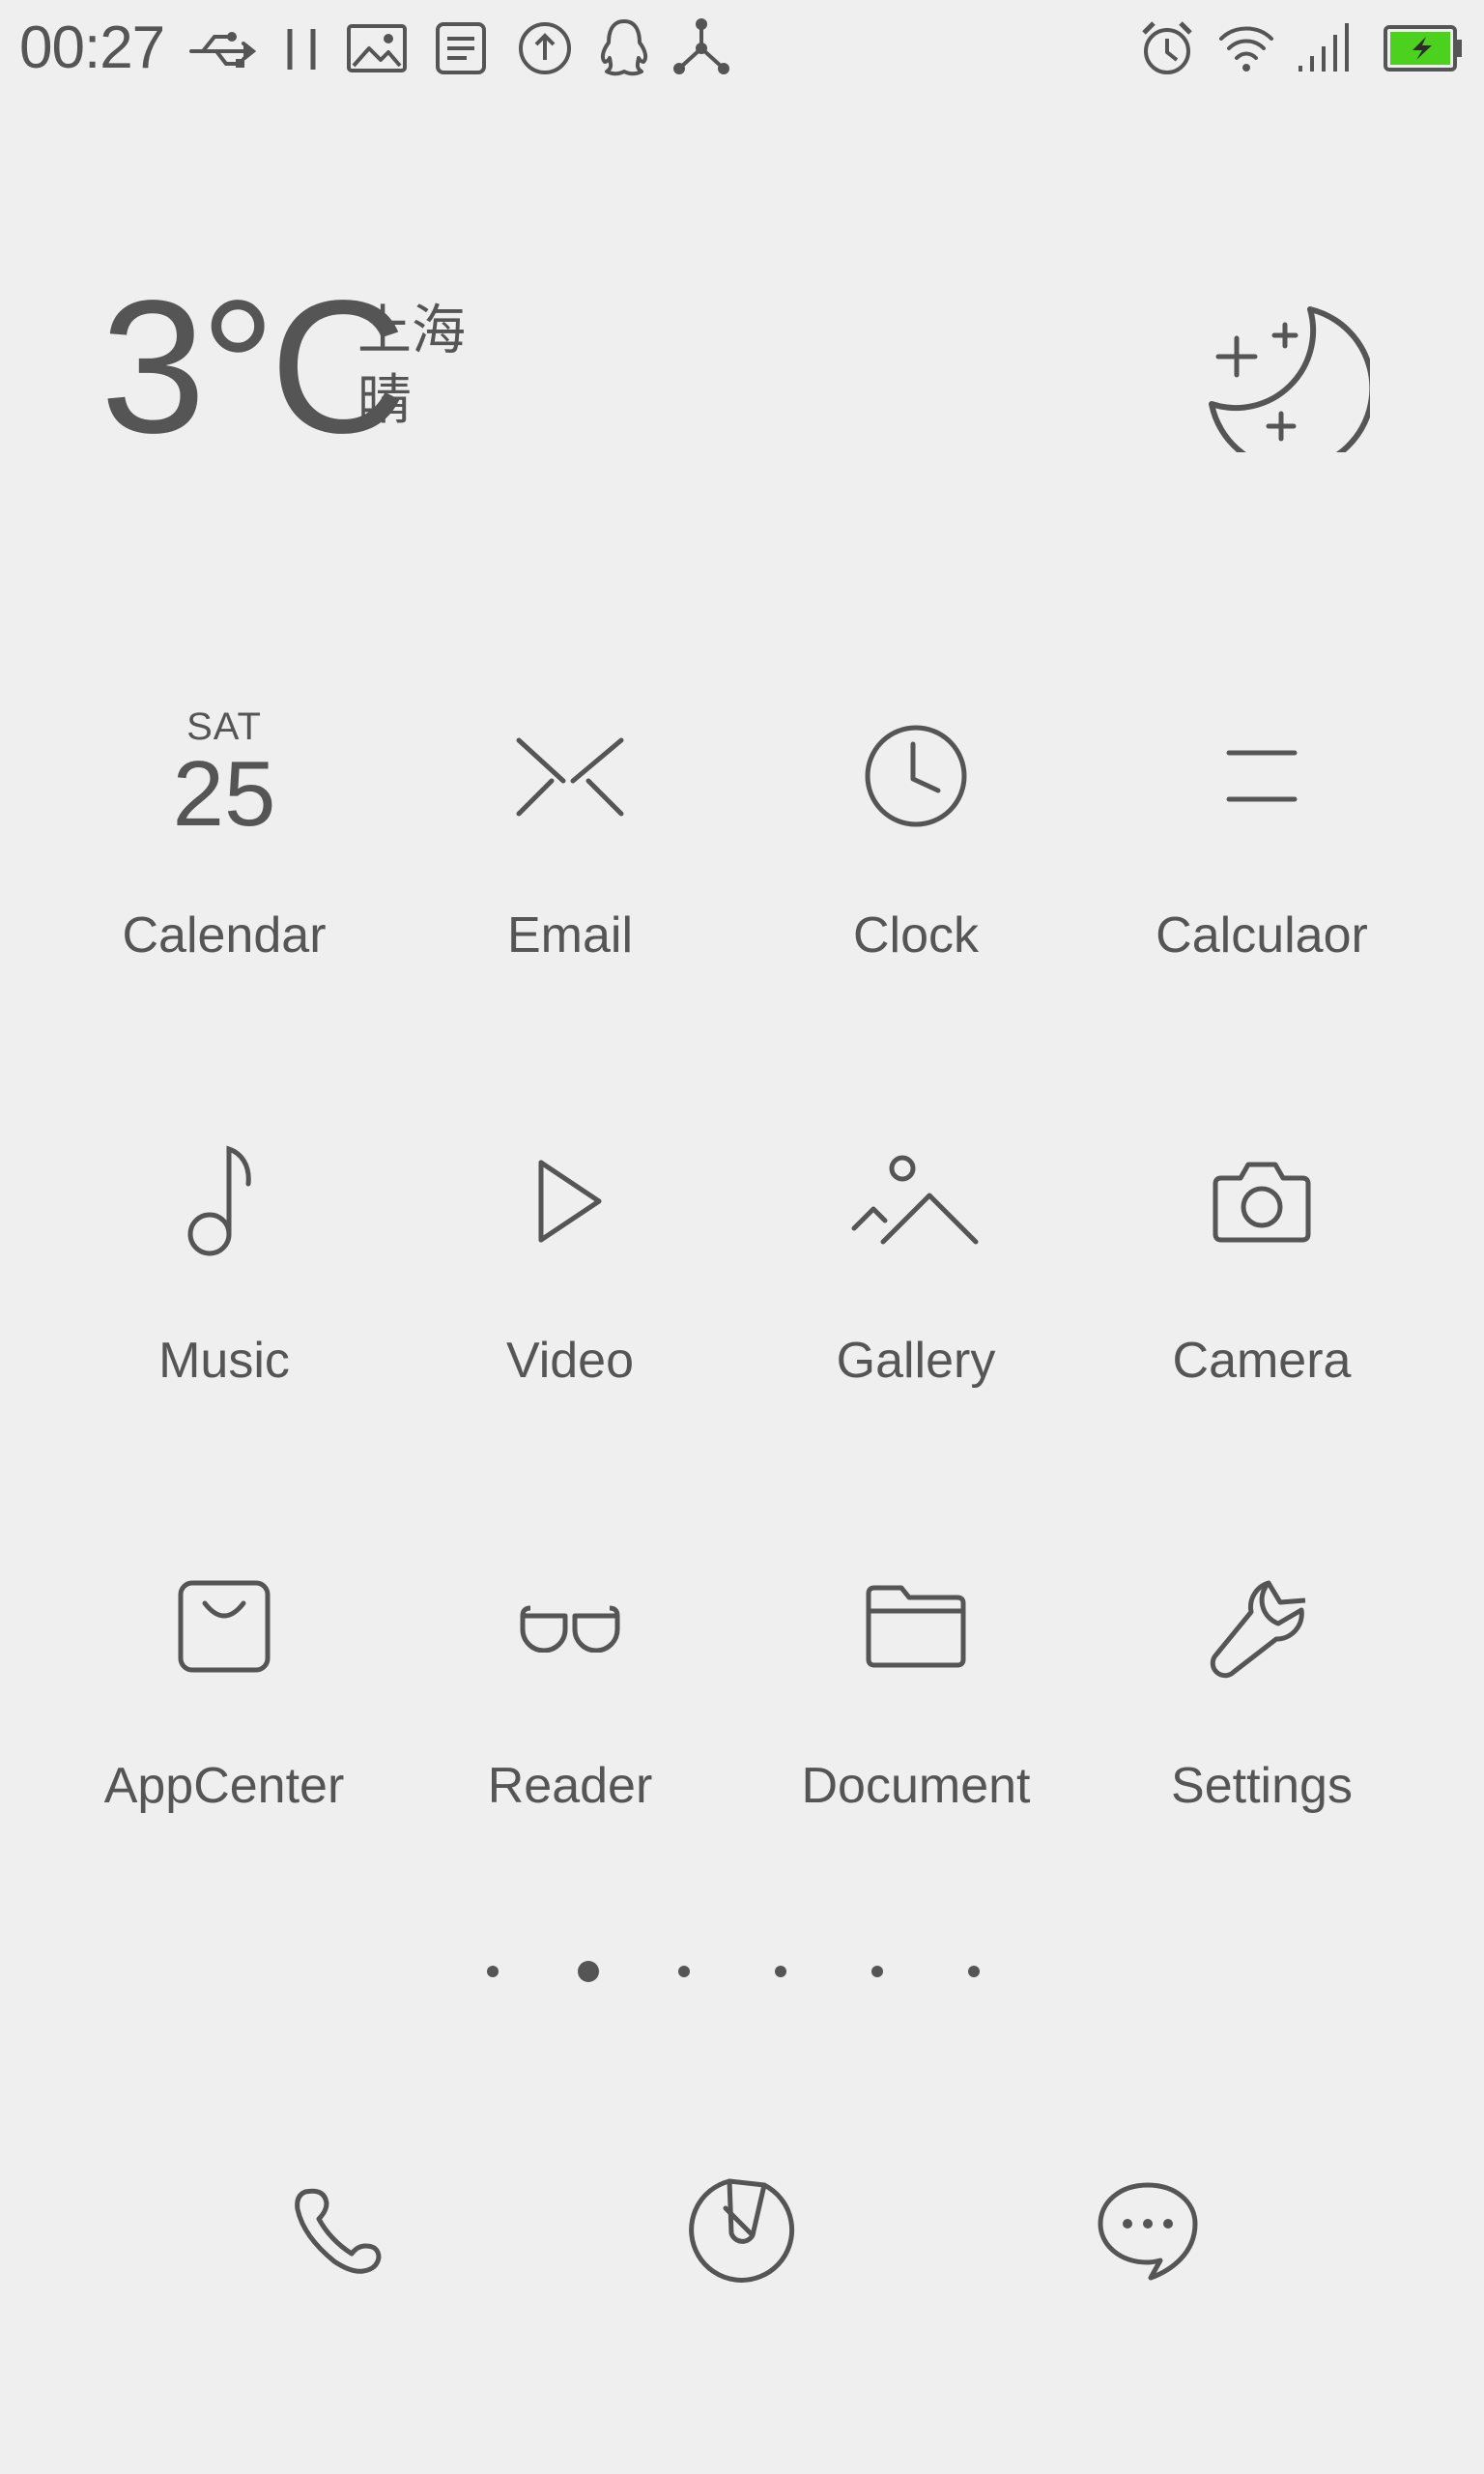  Describe the element at coordinates (571, 1701) in the screenshot. I see `app-reader: Reader` at that location.